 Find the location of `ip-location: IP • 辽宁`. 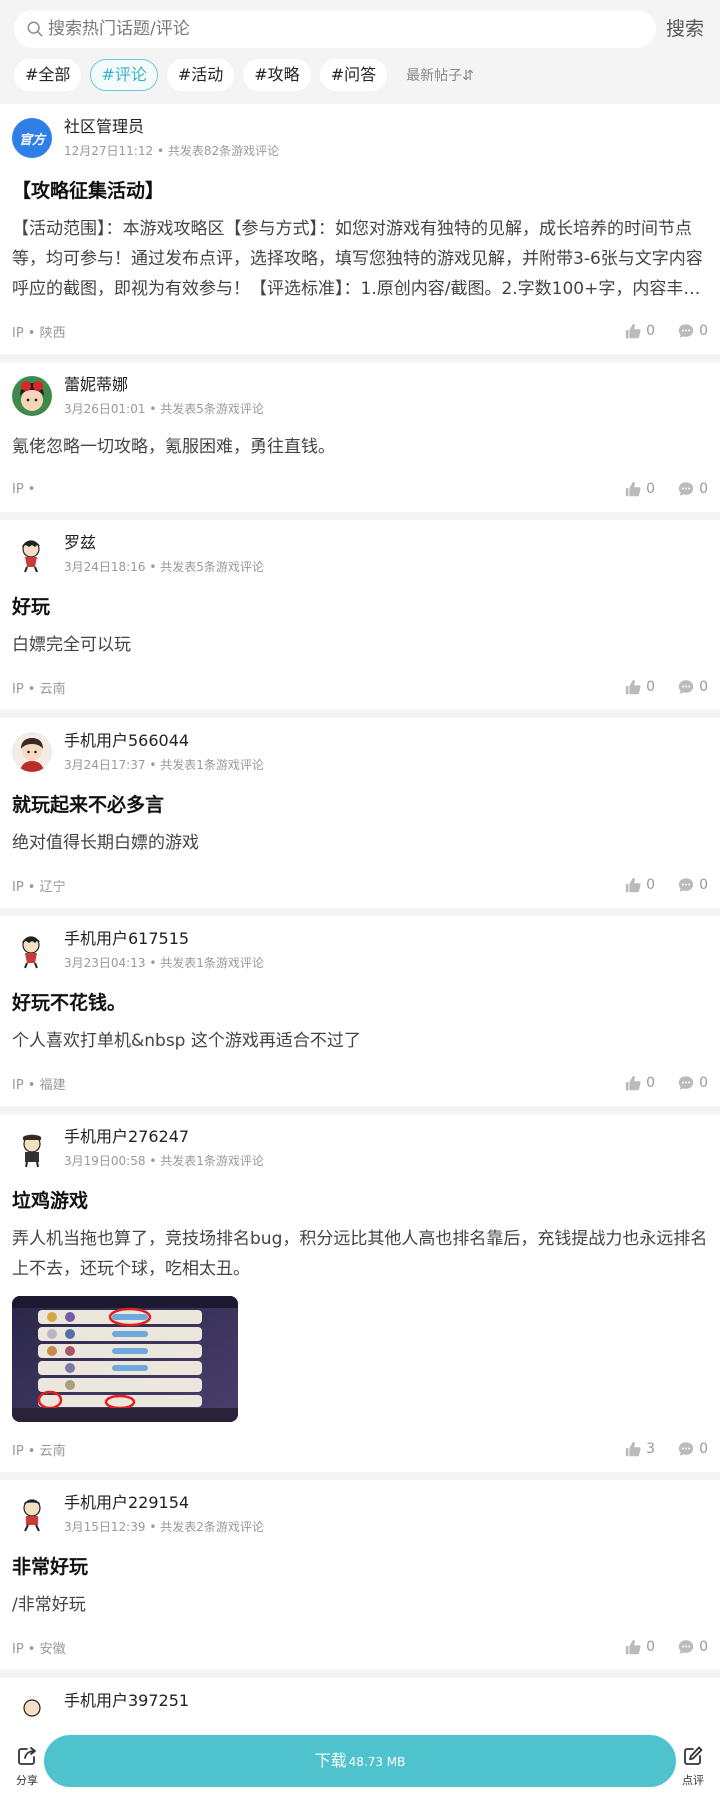

ip-location: IP • 辽宁 is located at coordinates (39, 887).